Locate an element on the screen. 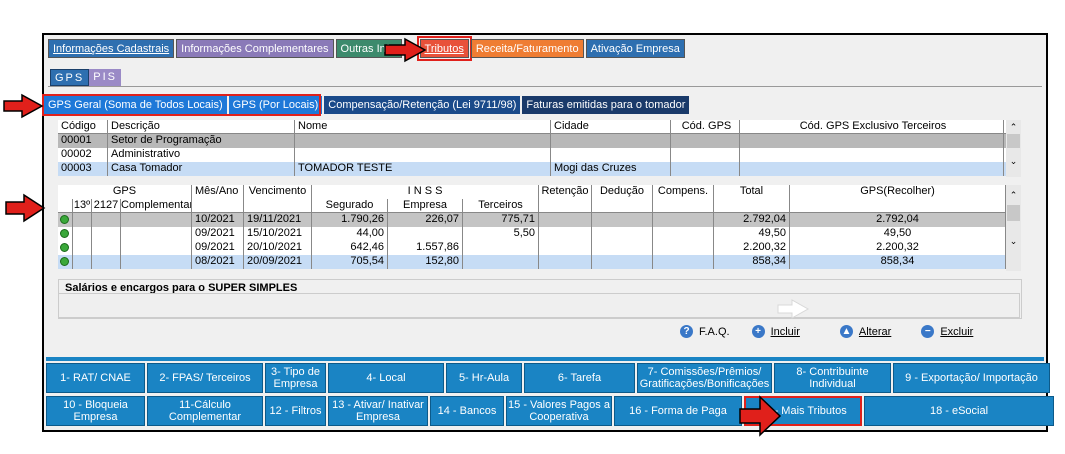  gps-scrollbar: ⌃ ⌄ is located at coordinates (1013, 228).